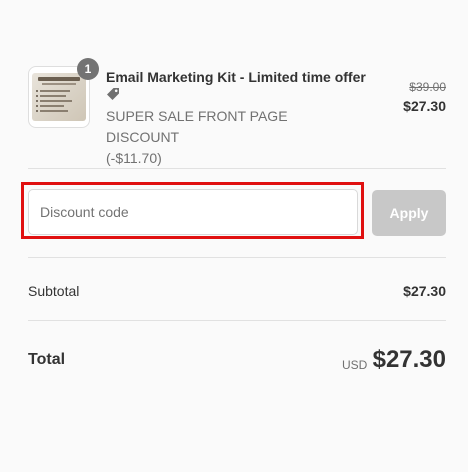 The image size is (468, 472). What do you see at coordinates (54, 291) in the screenshot?
I see `subtotal-label: Subtotal` at bounding box center [54, 291].